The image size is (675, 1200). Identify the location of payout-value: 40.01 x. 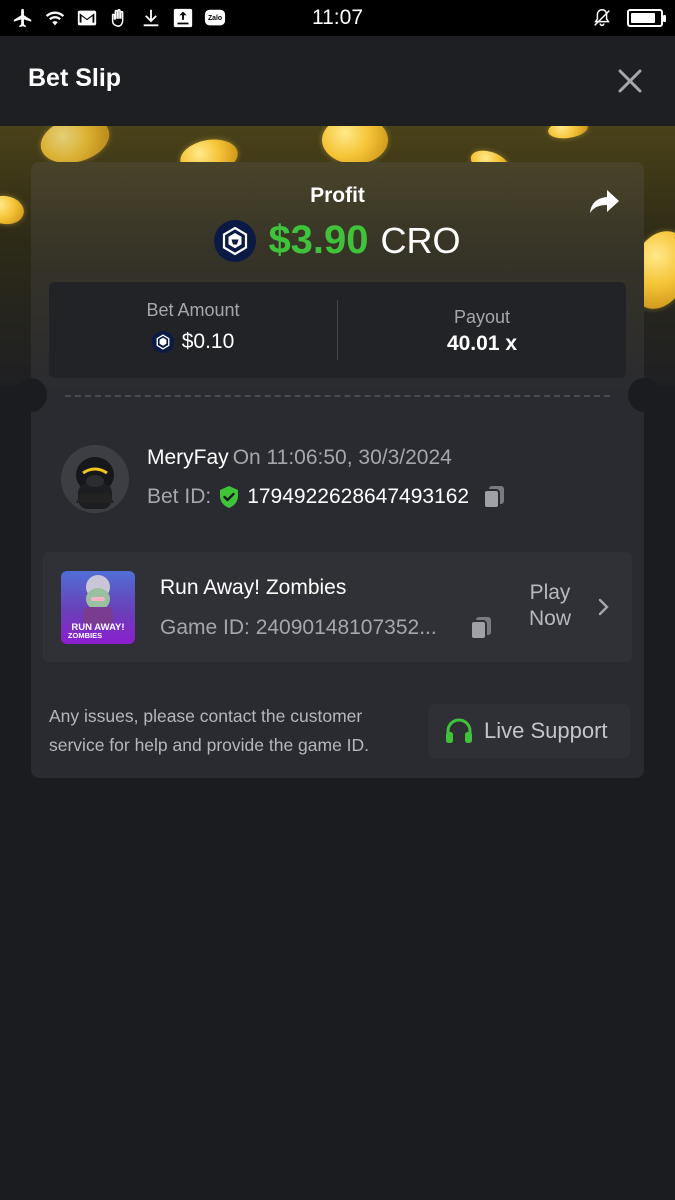
(482, 343).